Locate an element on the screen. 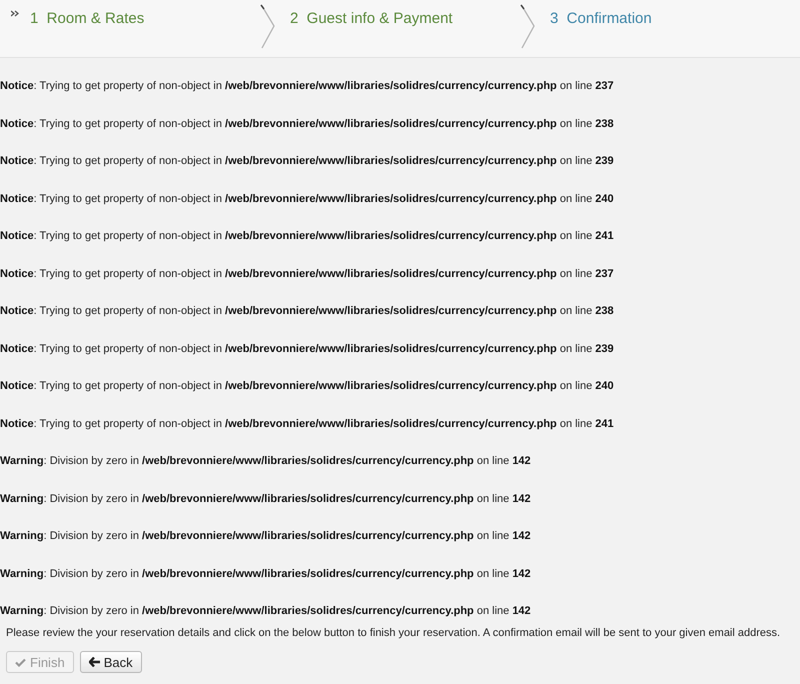 This screenshot has height=684, width=800. step-tab: 3 Confirmation is located at coordinates (601, 18).